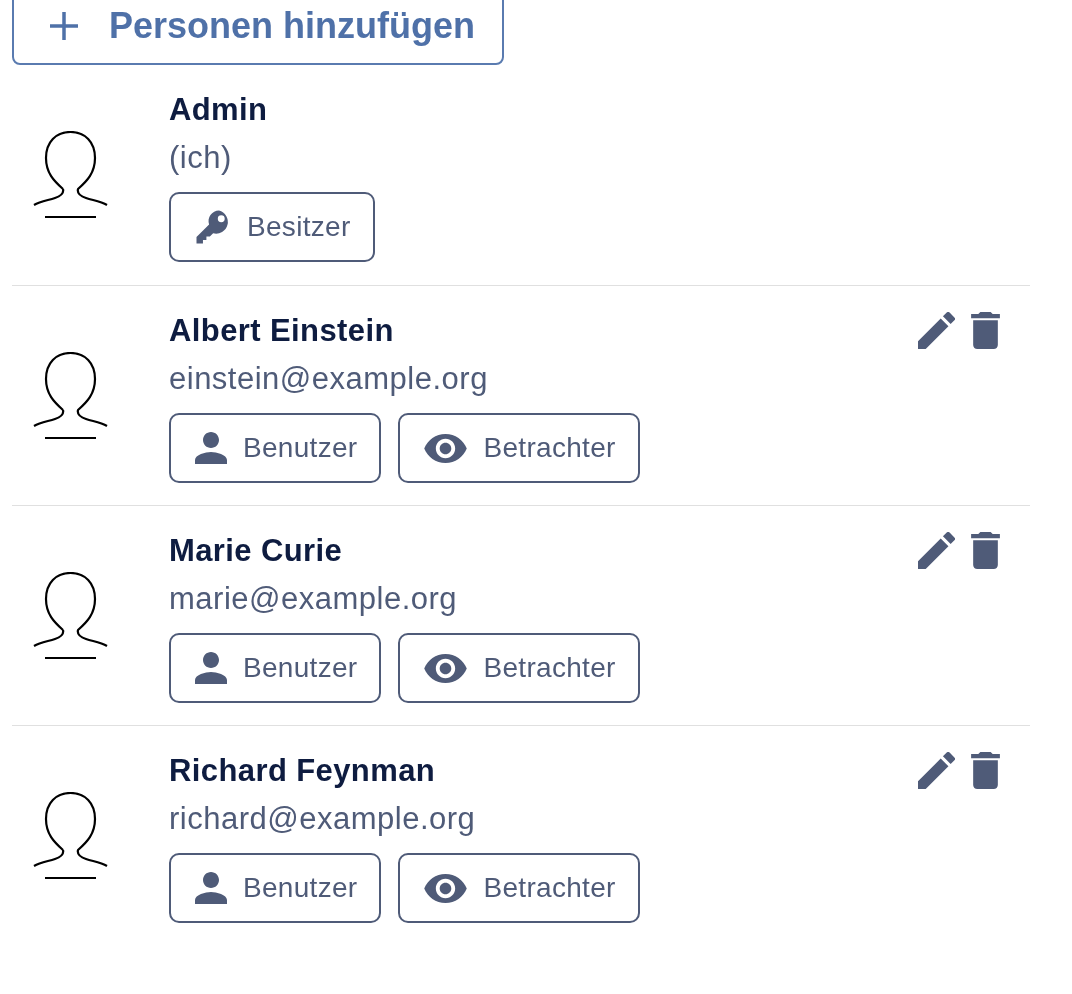 The height and width of the screenshot is (994, 1072). What do you see at coordinates (281, 331) in the screenshot?
I see `person-name: Albert Einstein` at bounding box center [281, 331].